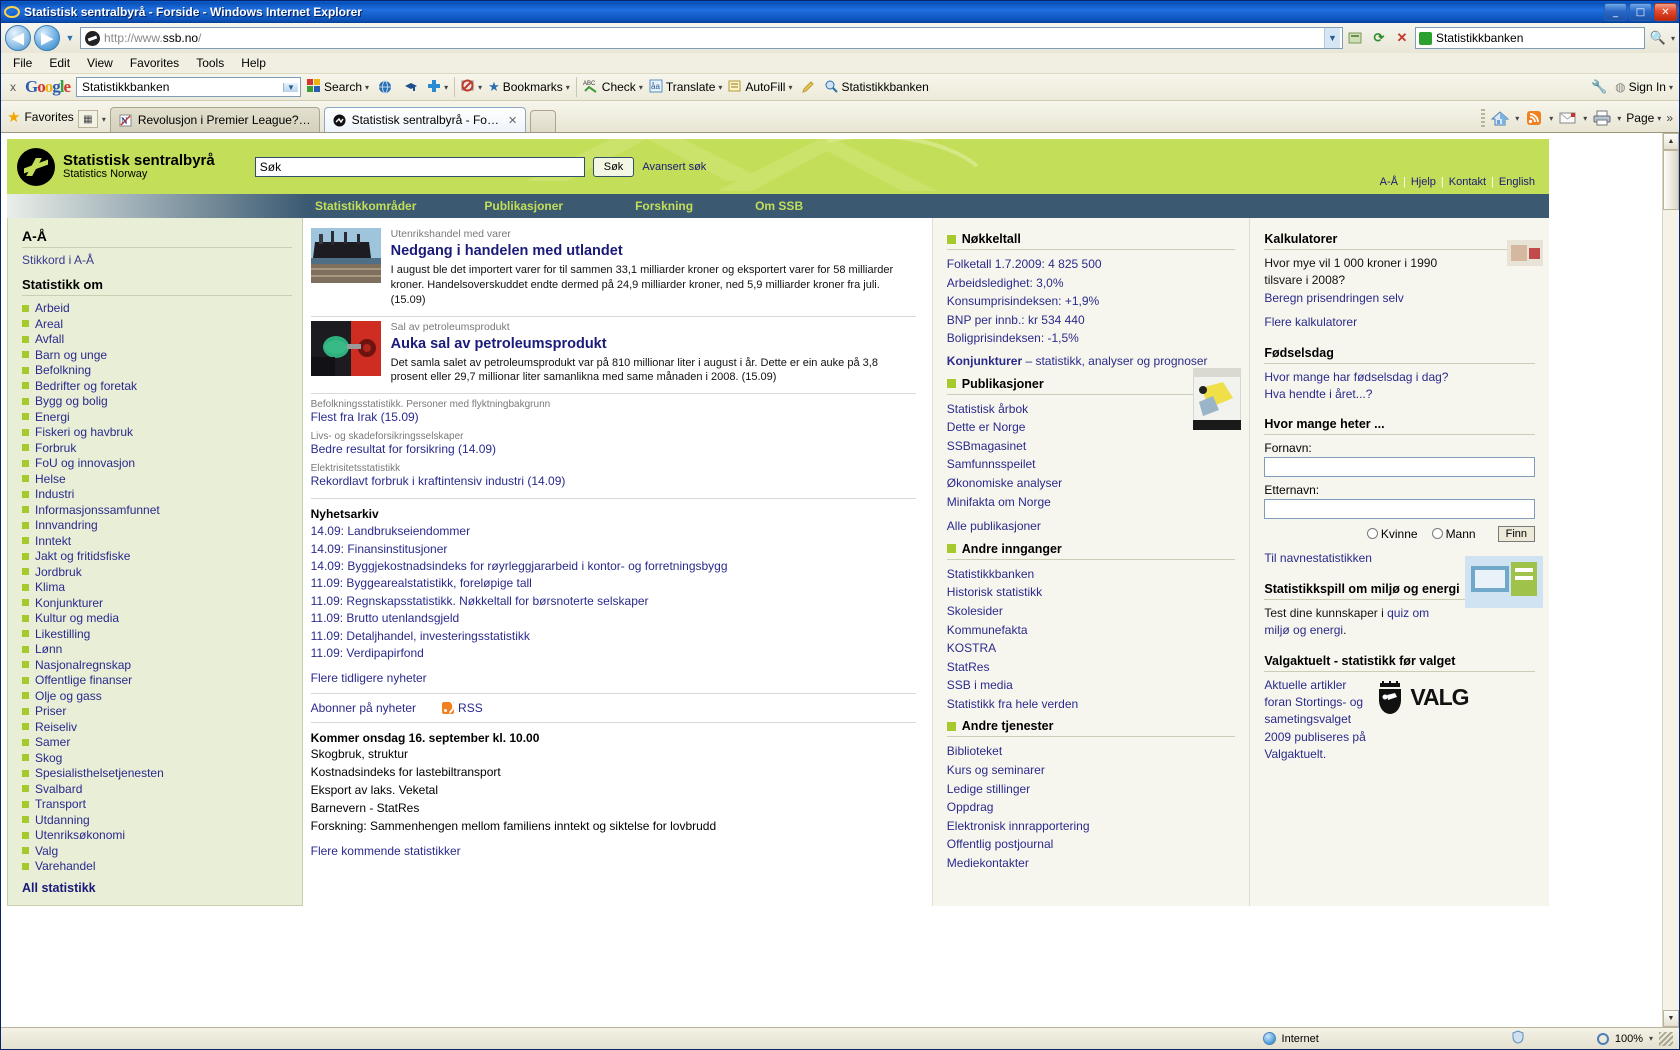  Describe the element at coordinates (1392, 534) in the screenshot. I see `radio-kvinne: Kvinne` at that location.